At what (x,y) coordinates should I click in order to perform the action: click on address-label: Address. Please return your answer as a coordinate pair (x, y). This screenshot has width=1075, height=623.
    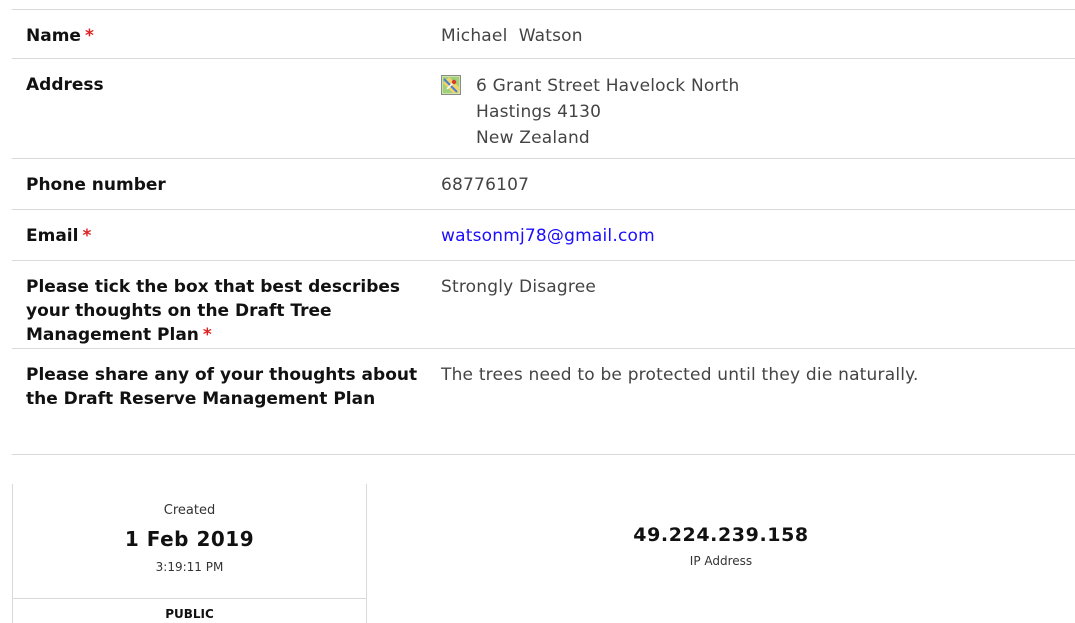
    Looking at the image, I should click on (65, 85).